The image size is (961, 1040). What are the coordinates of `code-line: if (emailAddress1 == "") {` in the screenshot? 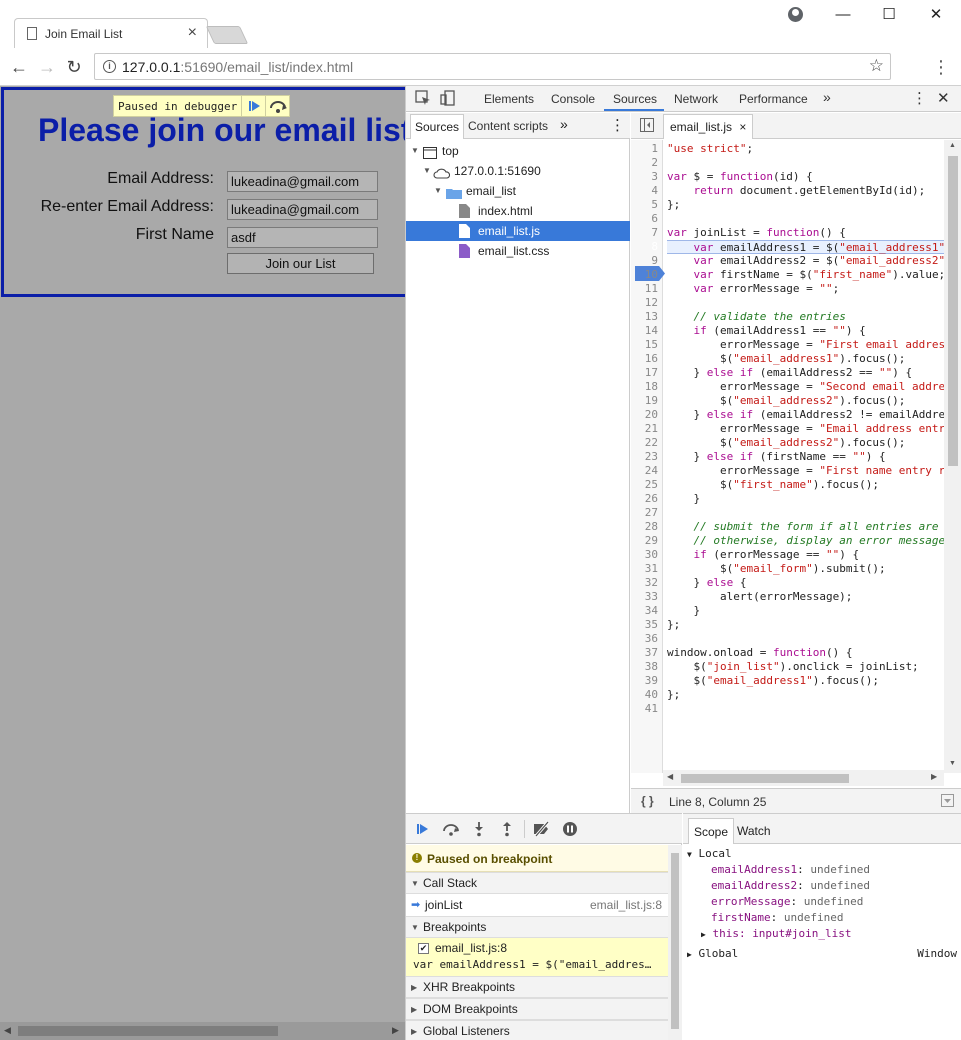 It's located at (766, 331).